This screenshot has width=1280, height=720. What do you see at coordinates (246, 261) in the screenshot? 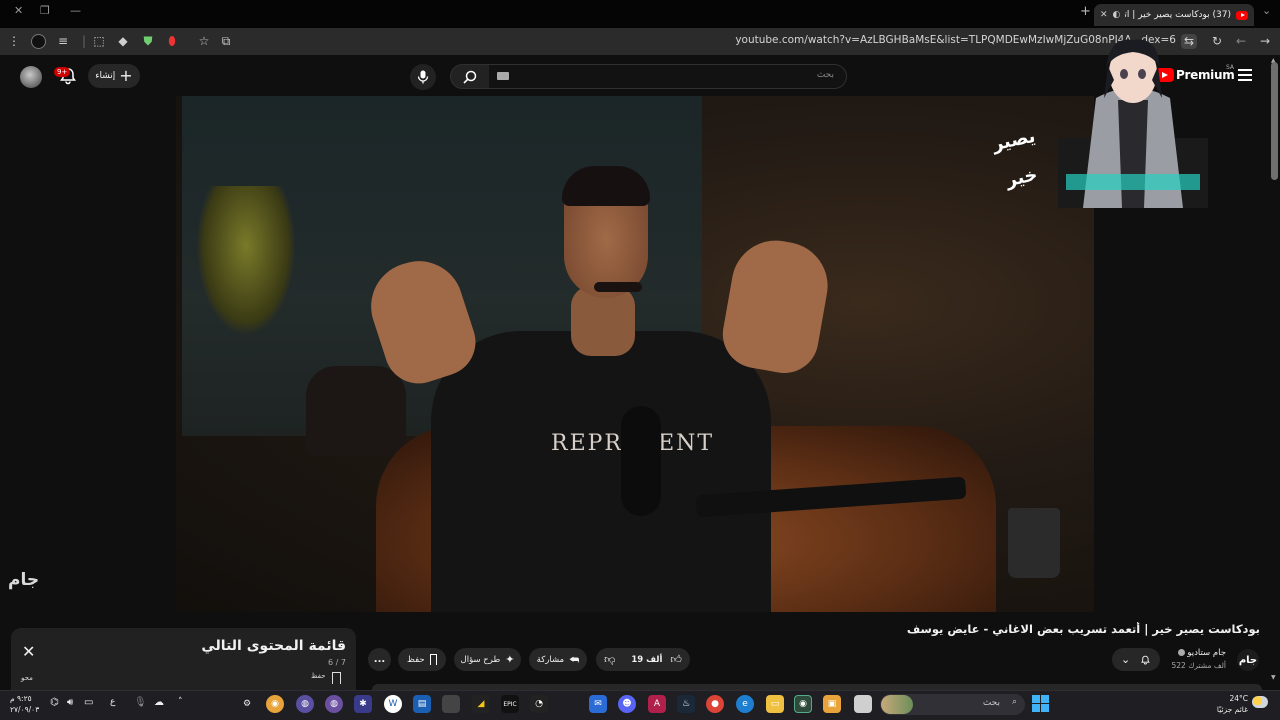
I see `video-plant` at bounding box center [246, 261].